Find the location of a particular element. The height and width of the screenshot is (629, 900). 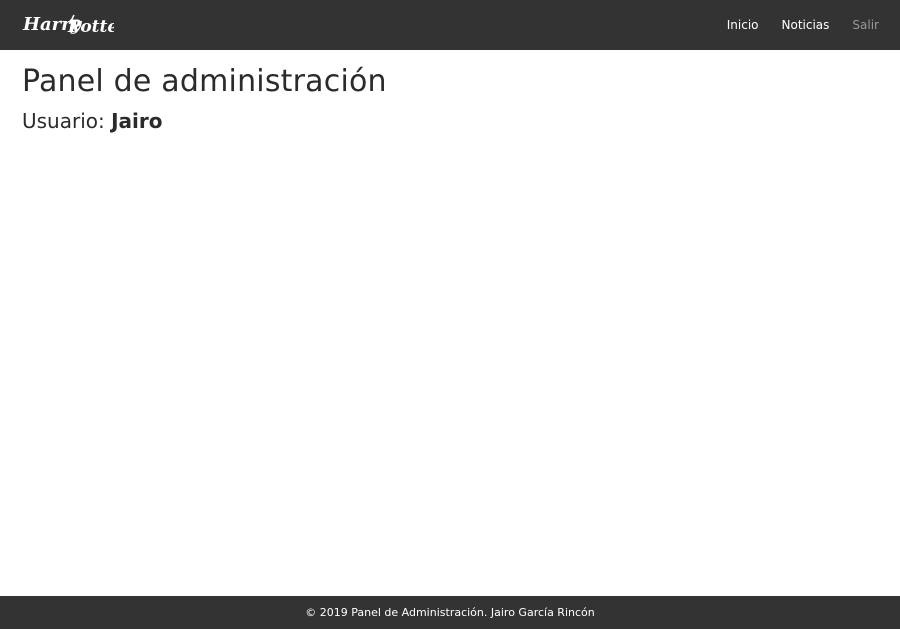

nav-link-inicio: Inicio is located at coordinates (743, 25).